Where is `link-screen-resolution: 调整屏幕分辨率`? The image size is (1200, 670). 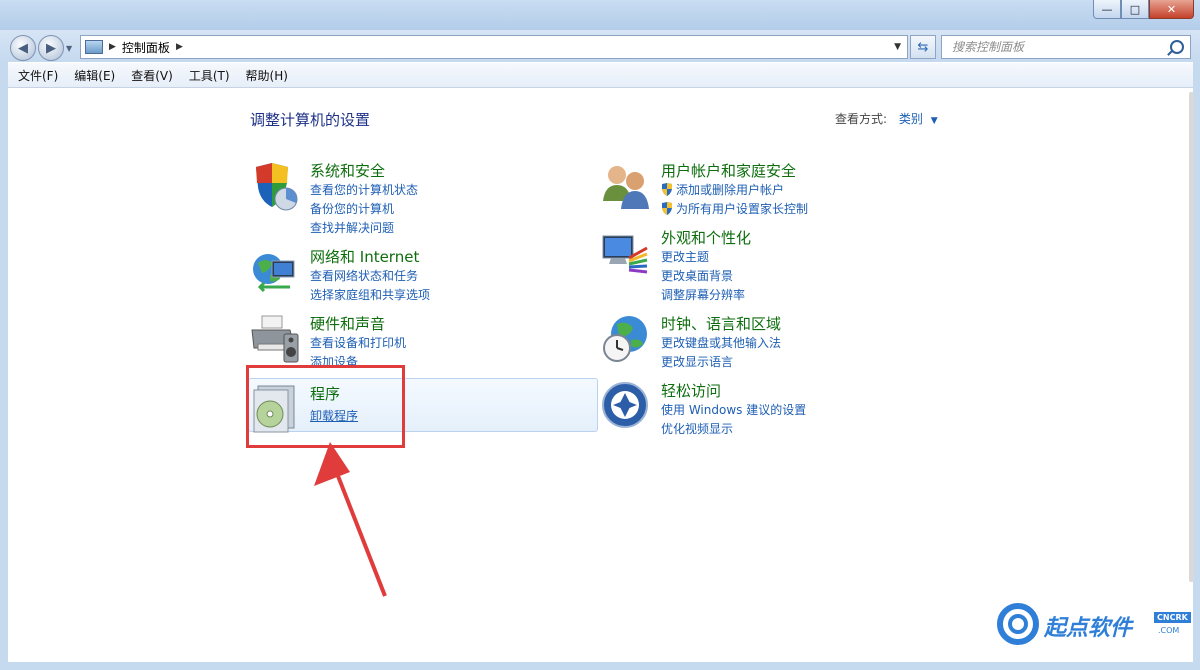
link-screen-resolution: 调整屏幕分辨率 is located at coordinates (703, 294).